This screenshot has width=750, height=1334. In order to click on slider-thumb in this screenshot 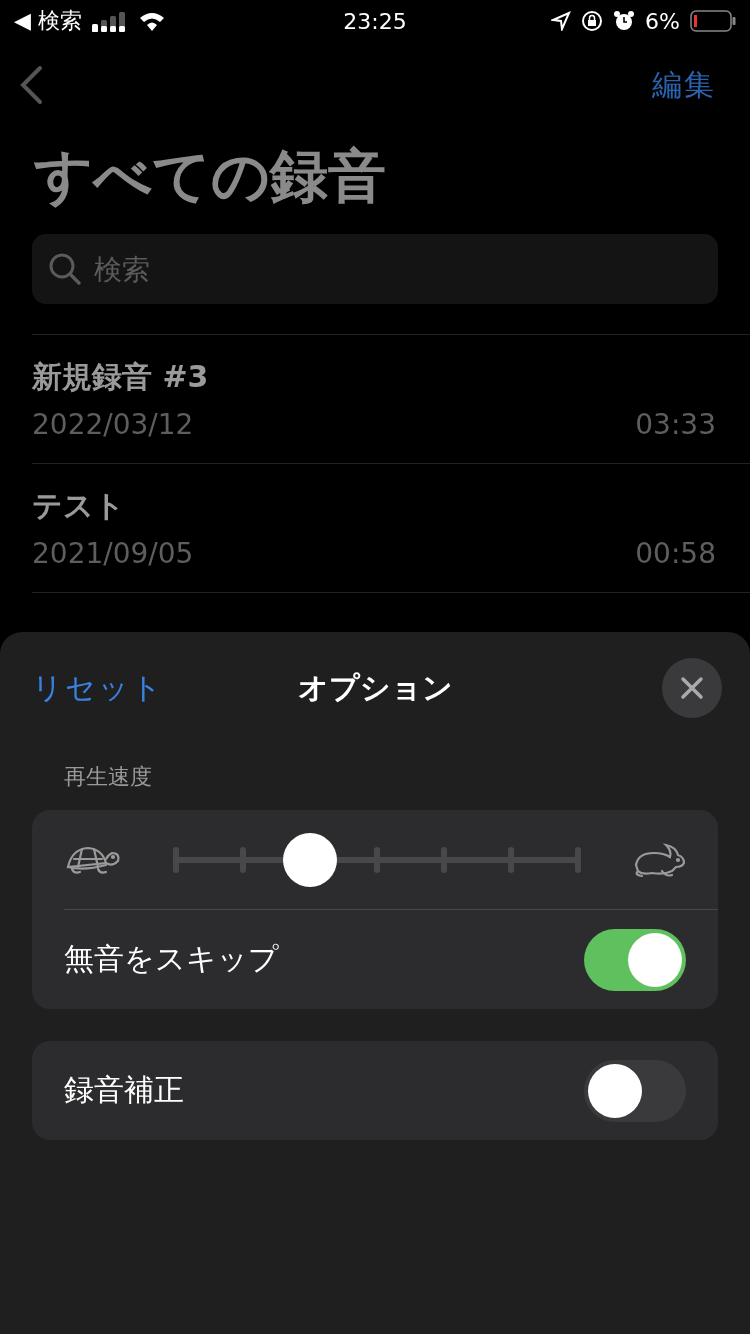, I will do `click(310, 859)`.